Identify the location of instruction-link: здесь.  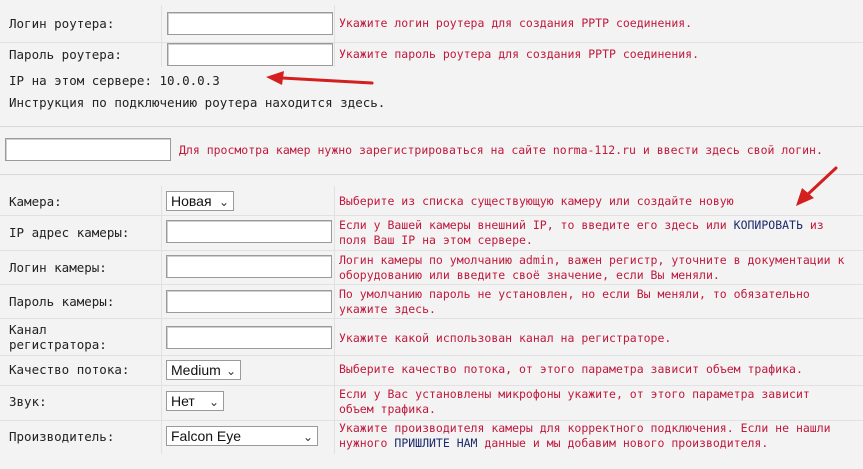
(359, 102).